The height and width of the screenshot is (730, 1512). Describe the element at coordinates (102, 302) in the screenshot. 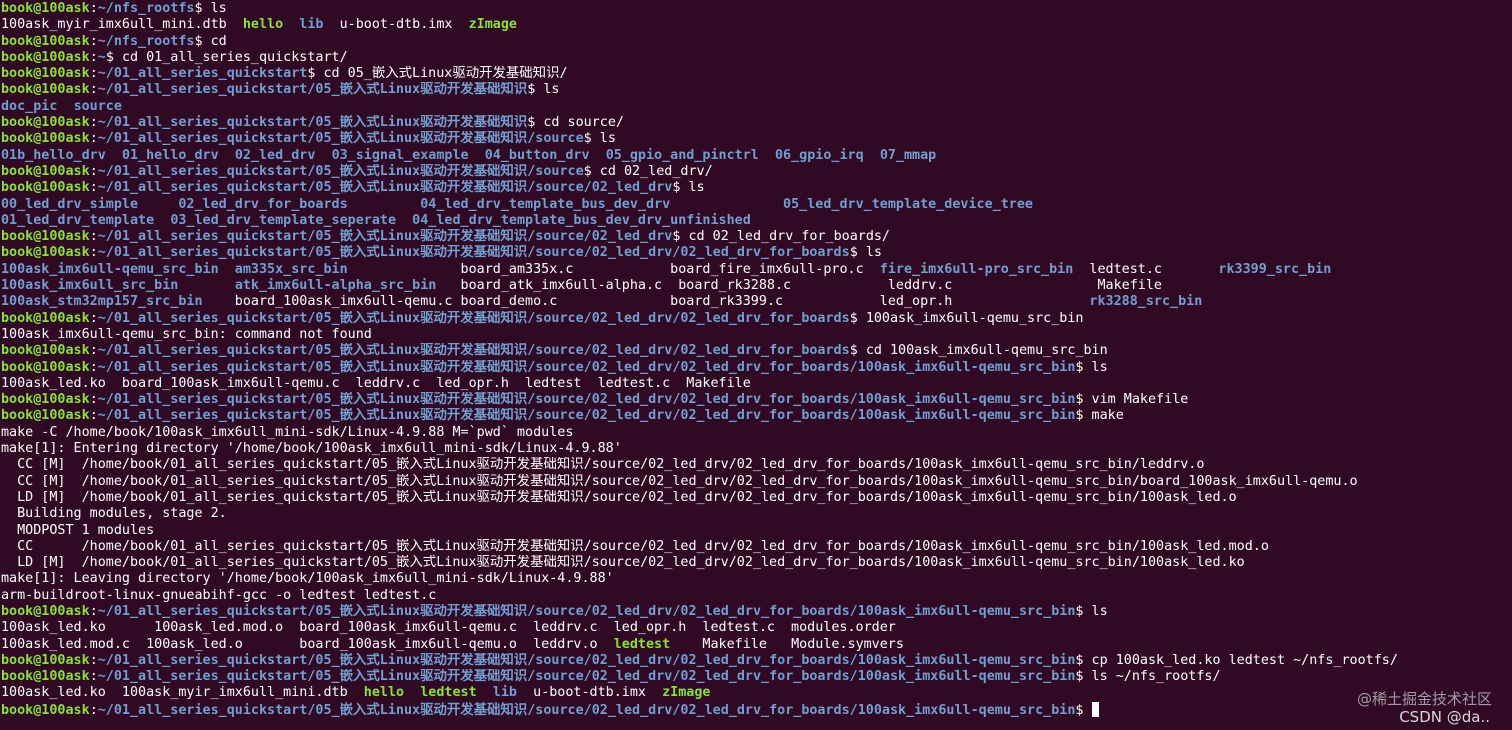

I see `directory-entry: 100ask_stm32mp157_src_bin` at that location.